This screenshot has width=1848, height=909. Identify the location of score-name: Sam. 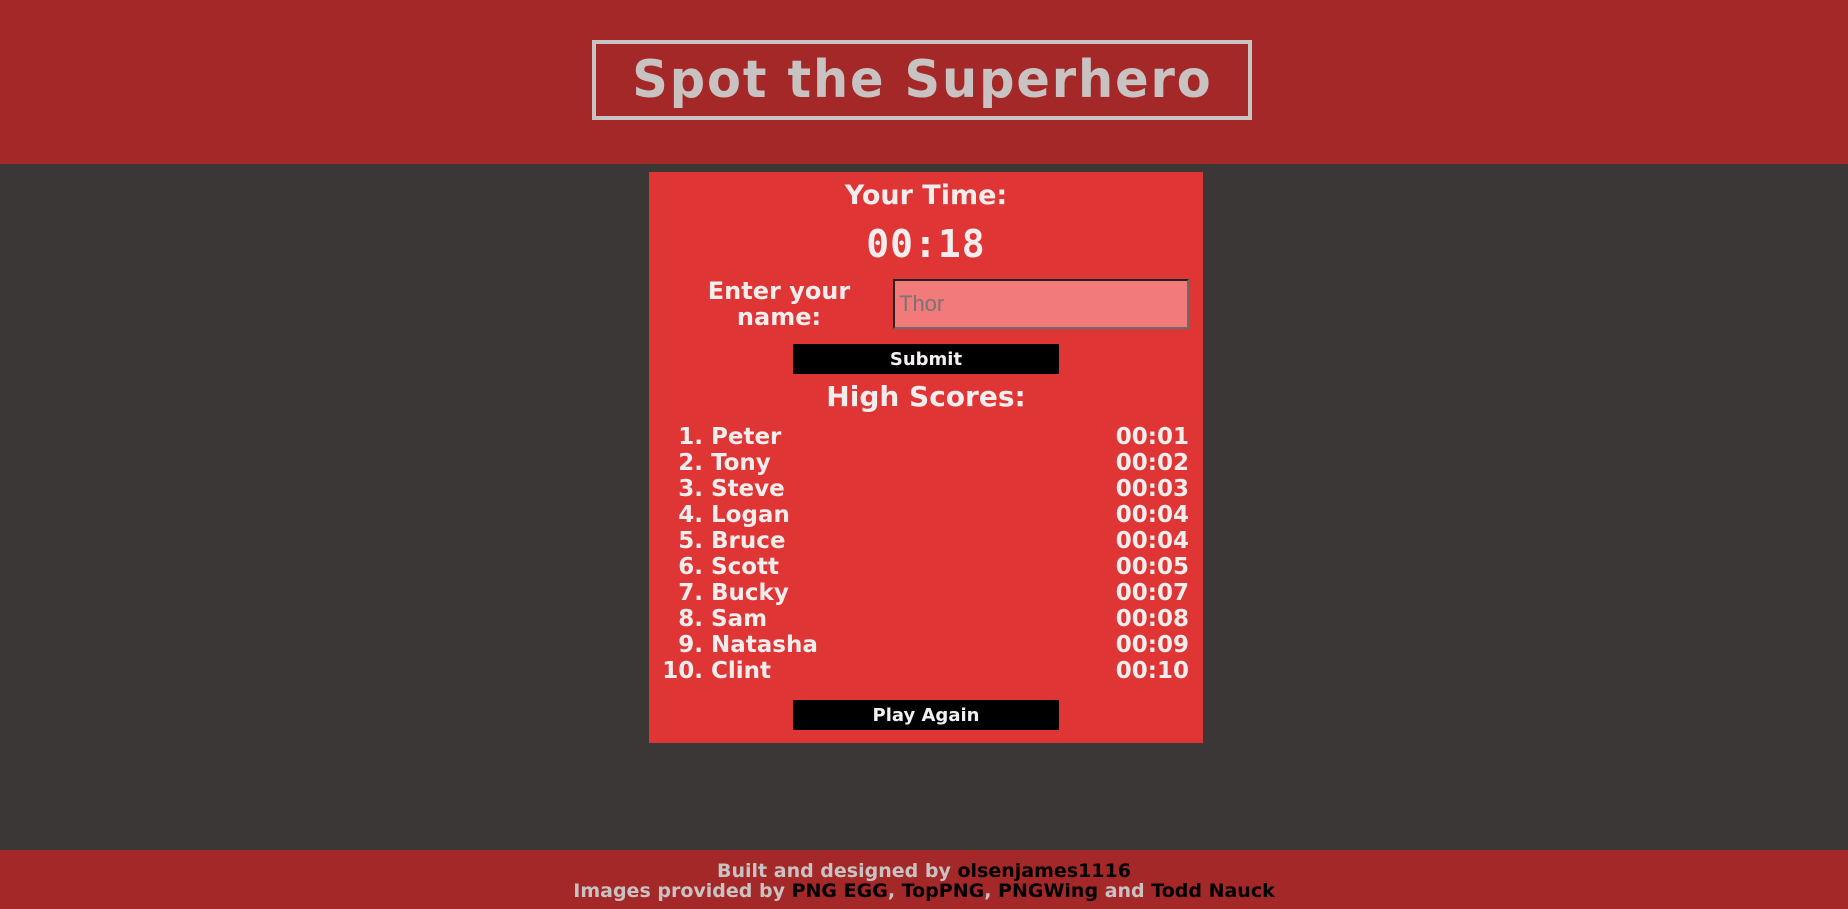
(739, 619).